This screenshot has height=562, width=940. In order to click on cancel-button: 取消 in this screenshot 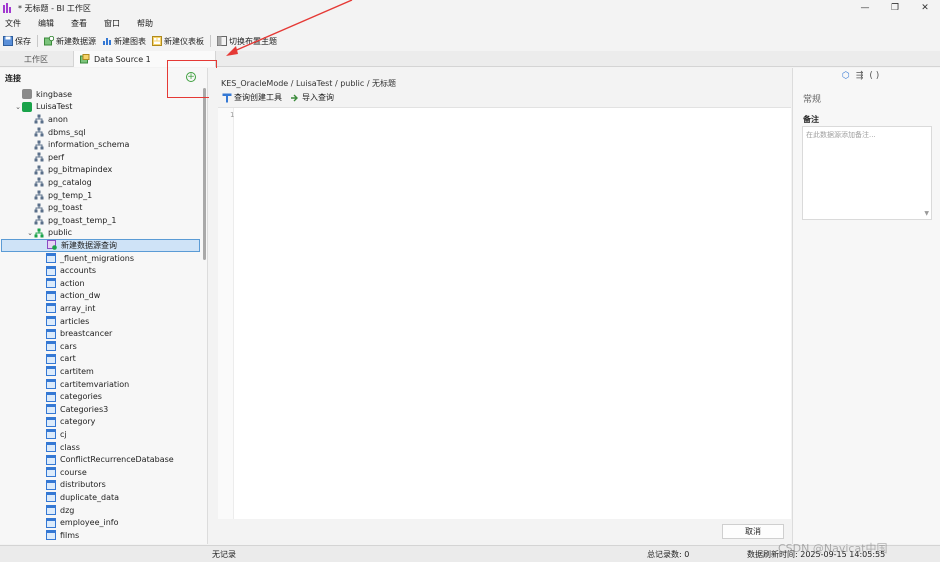, I will do `click(753, 531)`.